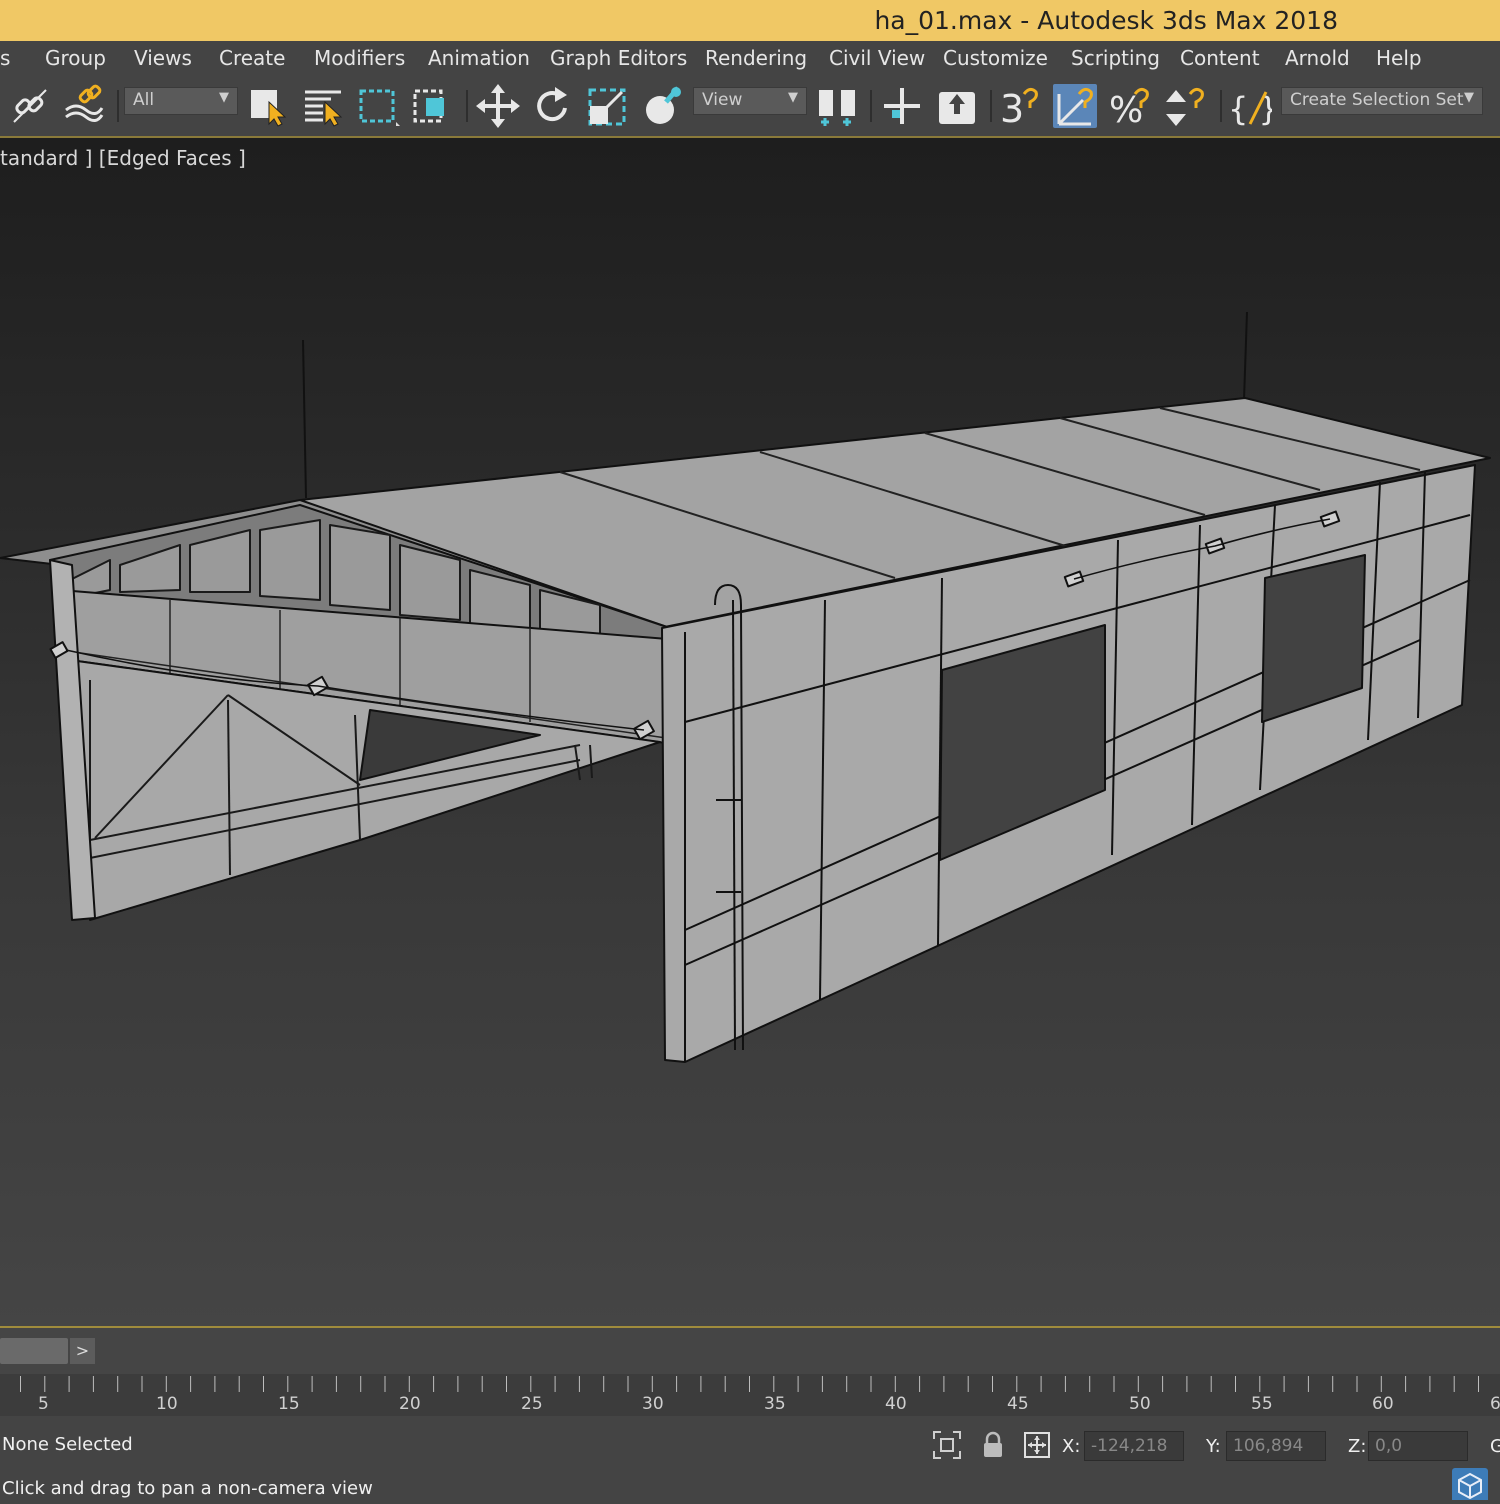  Describe the element at coordinates (167, 1404) in the screenshot. I see `timeline-tick-label: 10` at that location.